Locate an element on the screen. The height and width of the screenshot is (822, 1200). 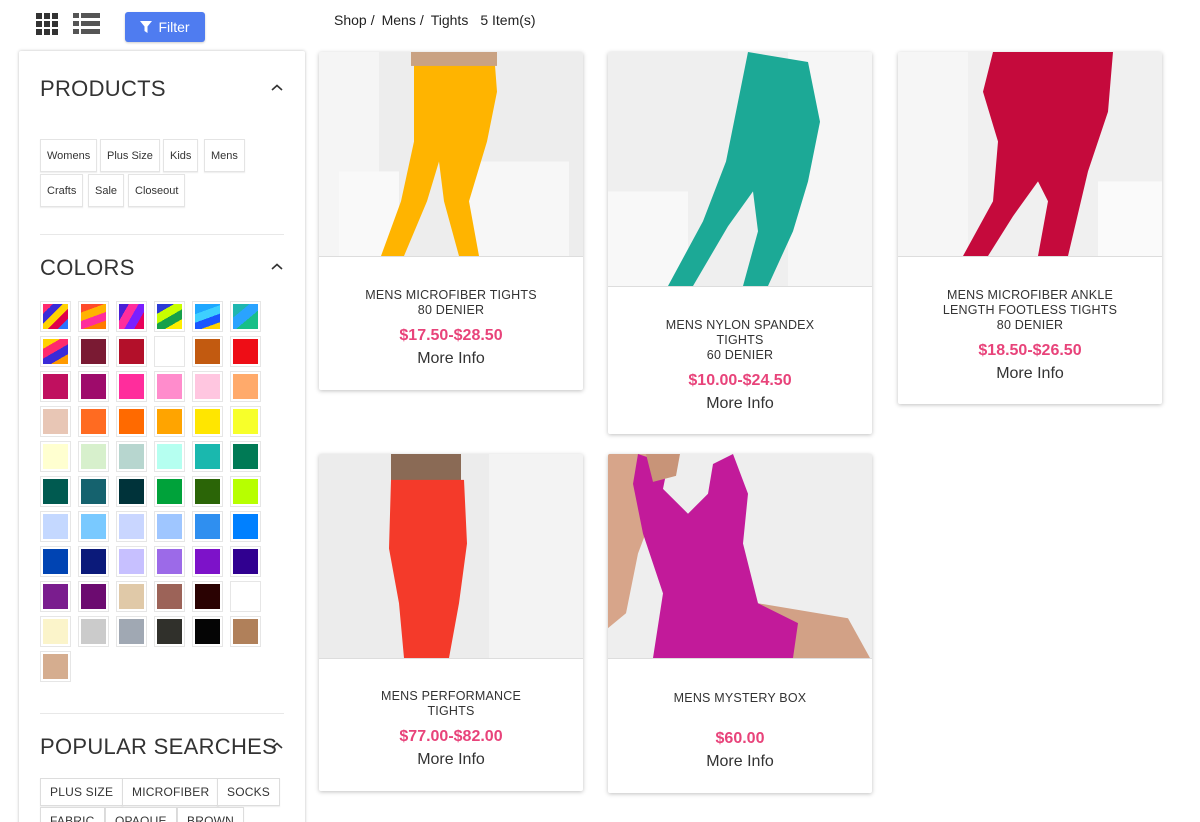
product-card: MENS MYSTERY BOX $60.00 More Info is located at coordinates (740, 623).